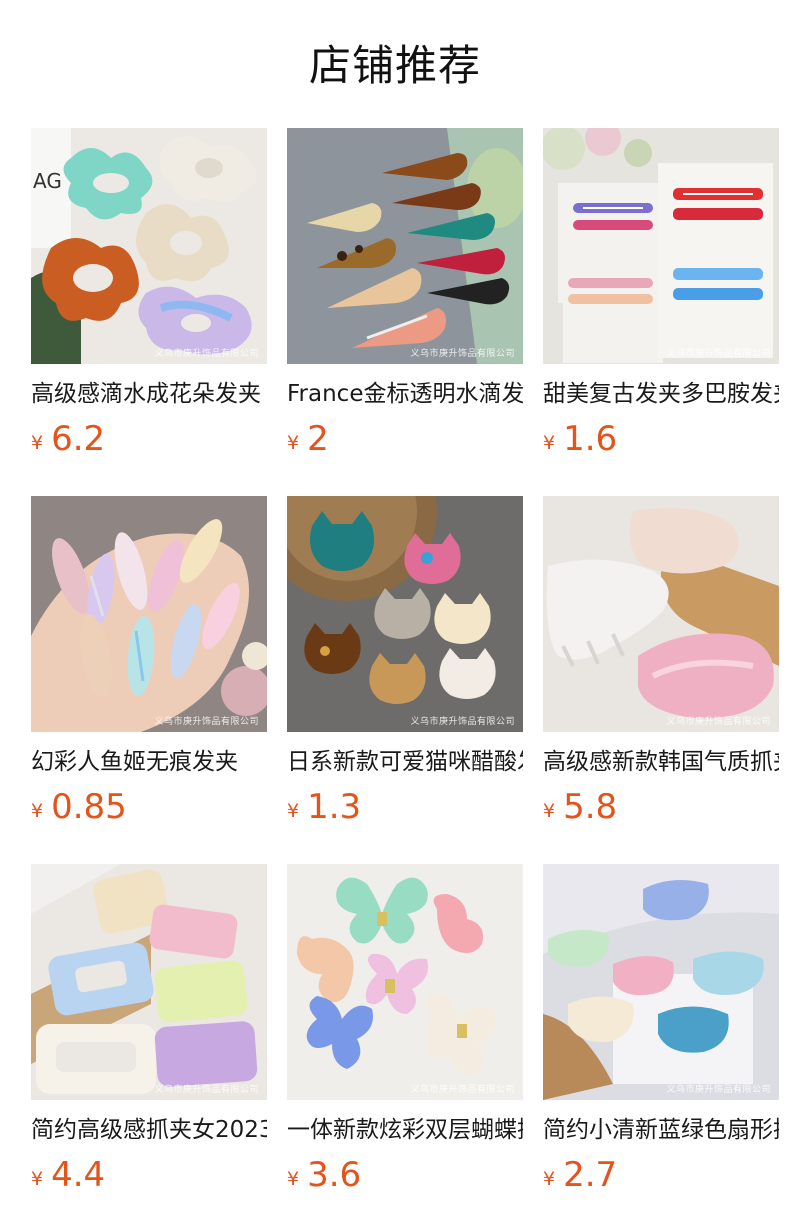 The image size is (790, 1232). I want to click on product-price: ¥5.8, so click(661, 807).